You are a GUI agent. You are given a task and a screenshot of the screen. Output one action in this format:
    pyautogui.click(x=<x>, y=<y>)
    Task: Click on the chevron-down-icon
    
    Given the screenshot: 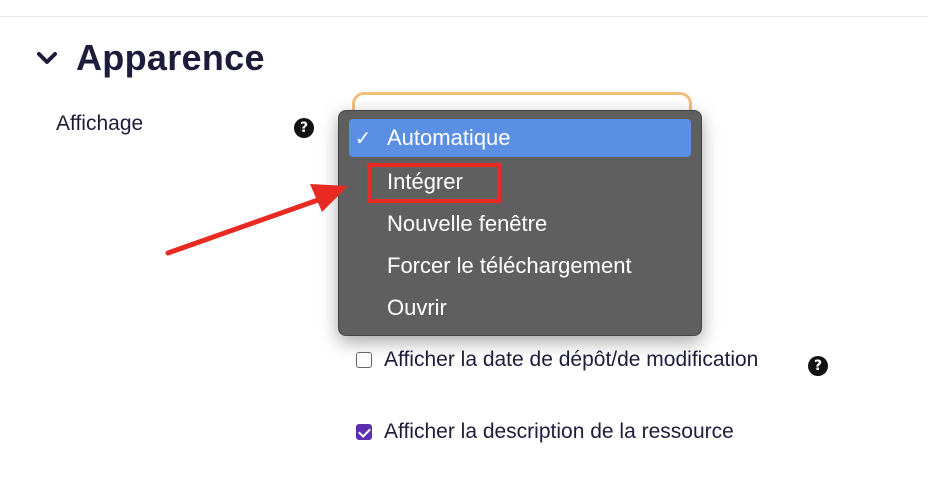 What is the action you would take?
    pyautogui.click(x=47, y=58)
    